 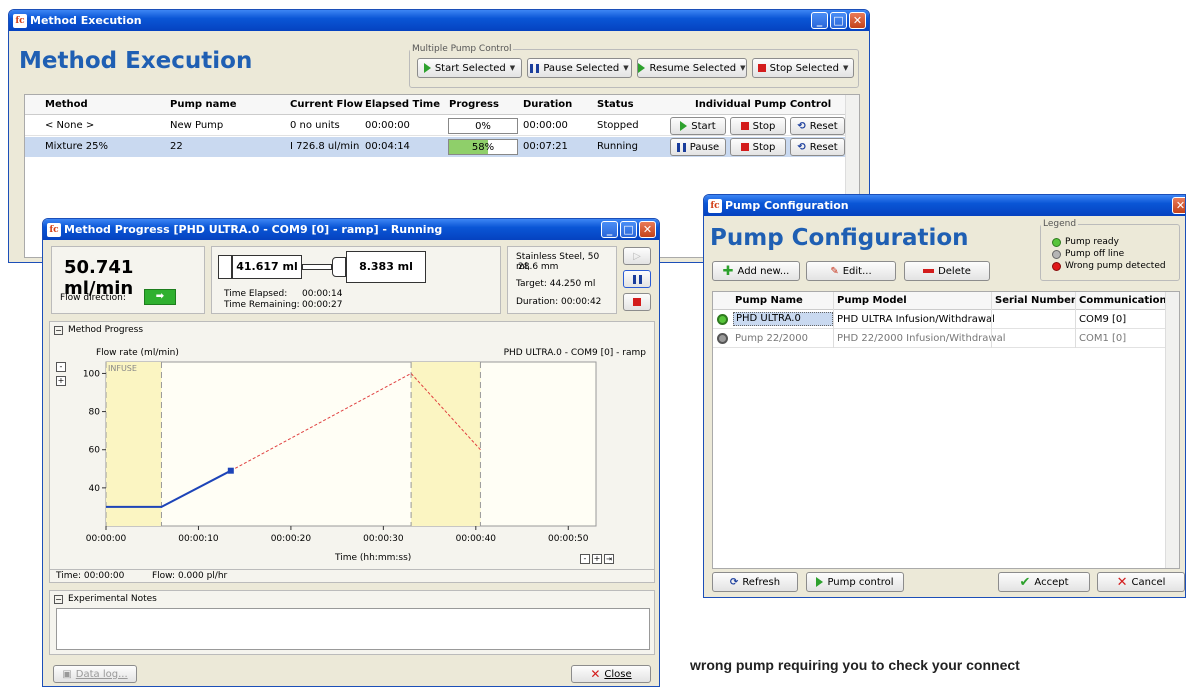 I want to click on refresh-button: ⟳ Refresh, so click(x=755, y=582).